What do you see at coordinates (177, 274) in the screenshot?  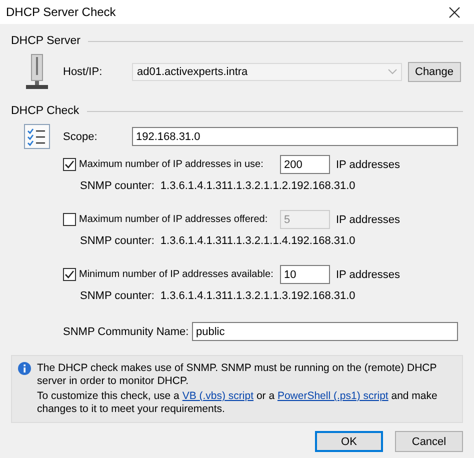 I see `checkbox-label: Minimum number of IP addresses available:` at bounding box center [177, 274].